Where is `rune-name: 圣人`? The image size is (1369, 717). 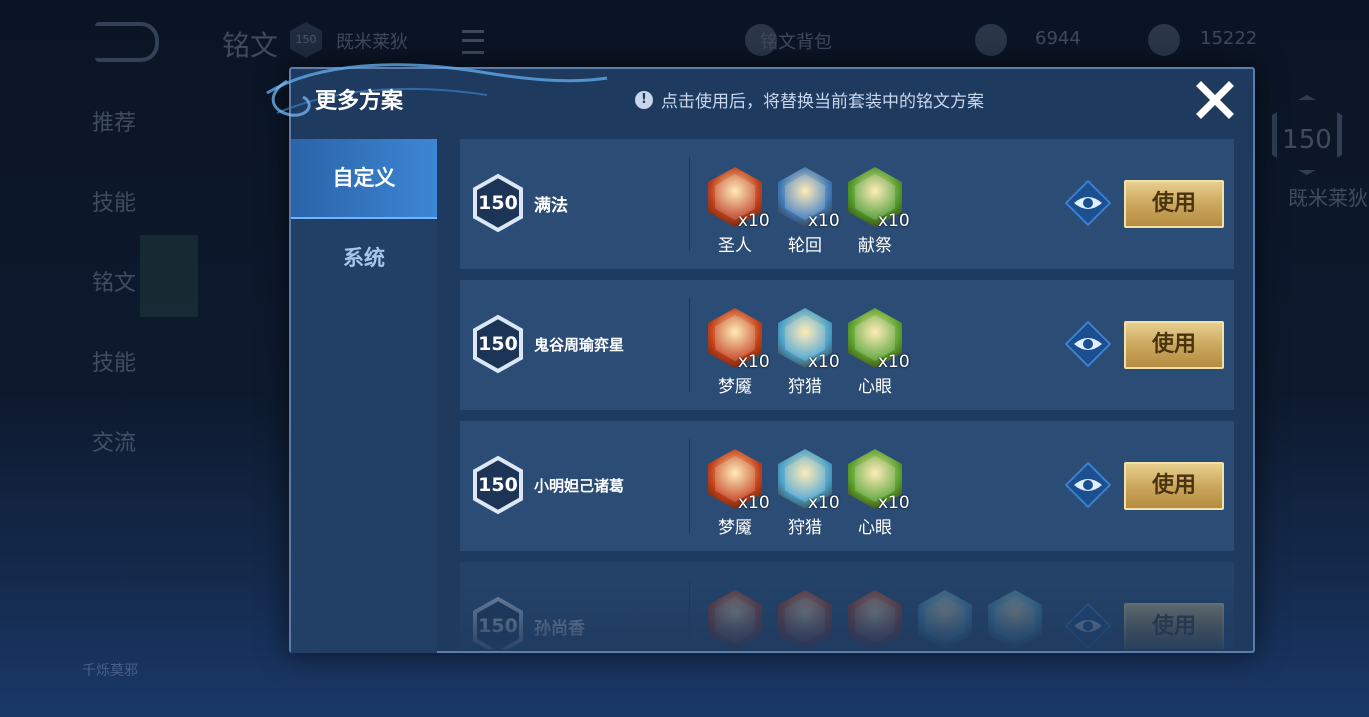
rune-name: 圣人 is located at coordinates (735, 246).